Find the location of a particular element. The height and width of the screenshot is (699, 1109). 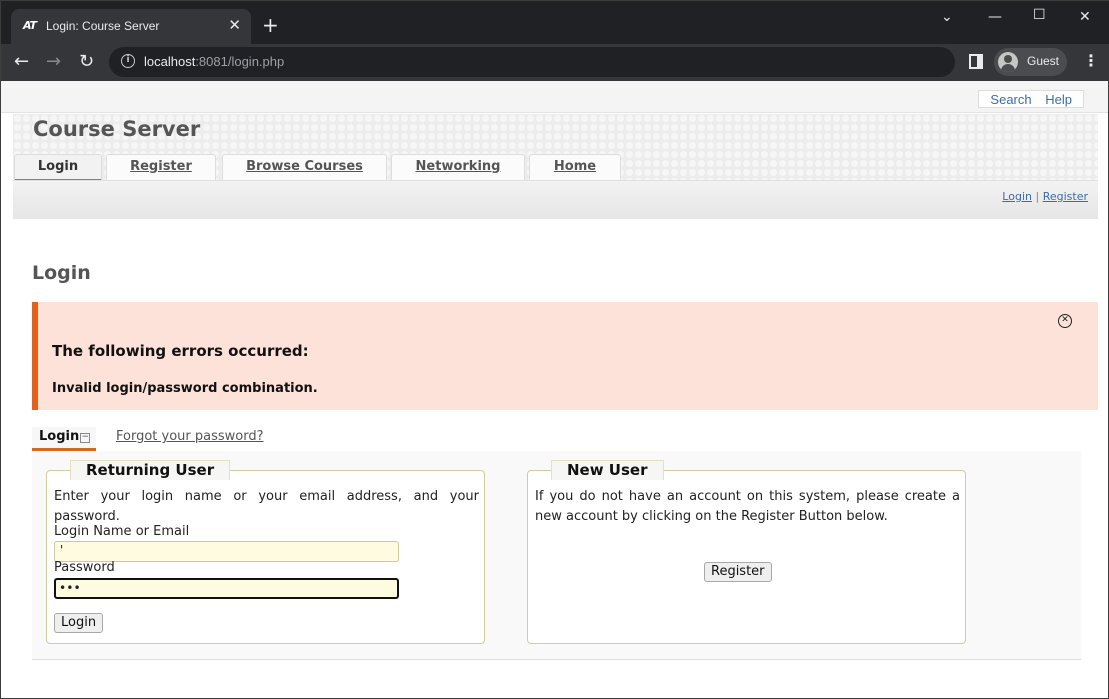

collapse-icon: − is located at coordinates (85, 438).